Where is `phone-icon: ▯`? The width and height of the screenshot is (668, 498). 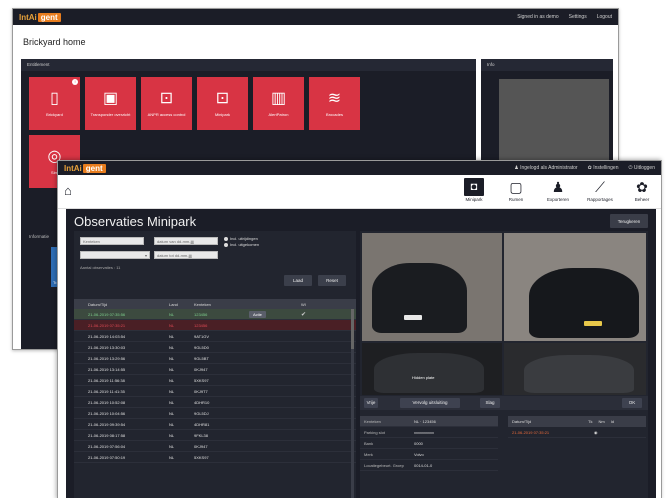
phone-icon: ▯ is located at coordinates (54, 98).